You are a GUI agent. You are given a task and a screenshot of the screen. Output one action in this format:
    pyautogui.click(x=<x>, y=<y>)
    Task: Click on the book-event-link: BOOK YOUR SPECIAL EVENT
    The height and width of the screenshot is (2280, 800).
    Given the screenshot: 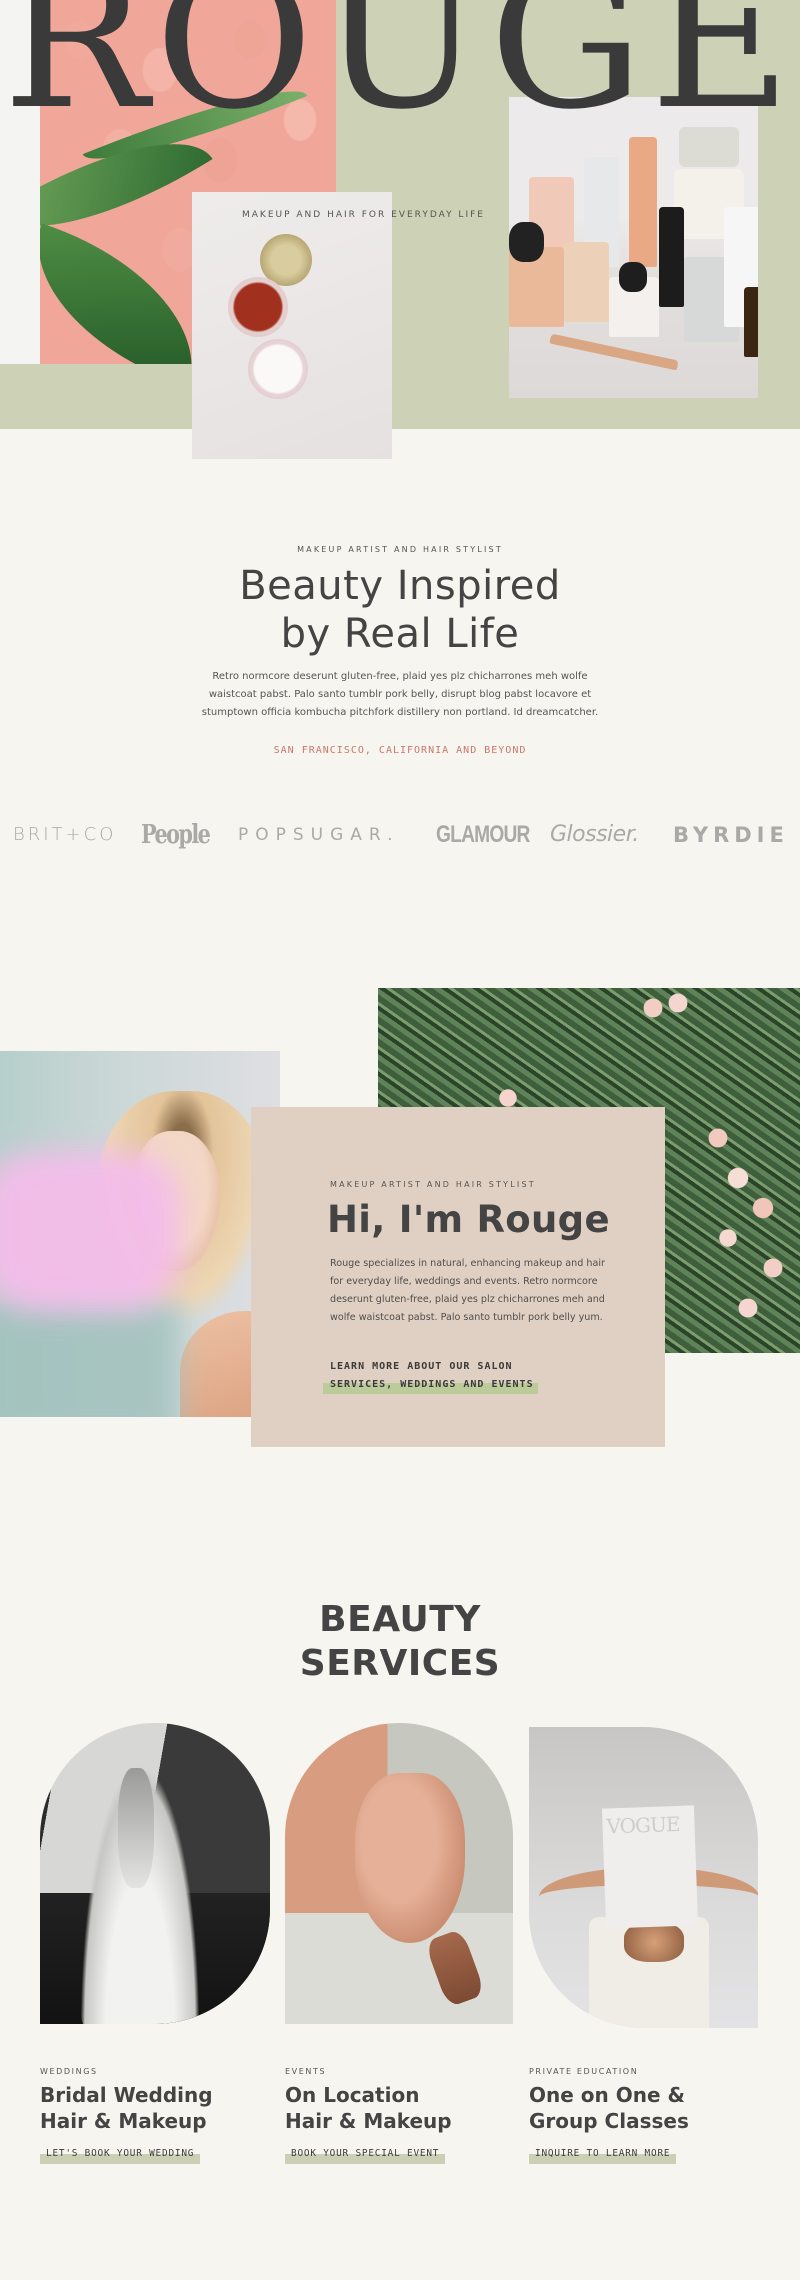 What is the action you would take?
    pyautogui.click(x=365, y=2155)
    